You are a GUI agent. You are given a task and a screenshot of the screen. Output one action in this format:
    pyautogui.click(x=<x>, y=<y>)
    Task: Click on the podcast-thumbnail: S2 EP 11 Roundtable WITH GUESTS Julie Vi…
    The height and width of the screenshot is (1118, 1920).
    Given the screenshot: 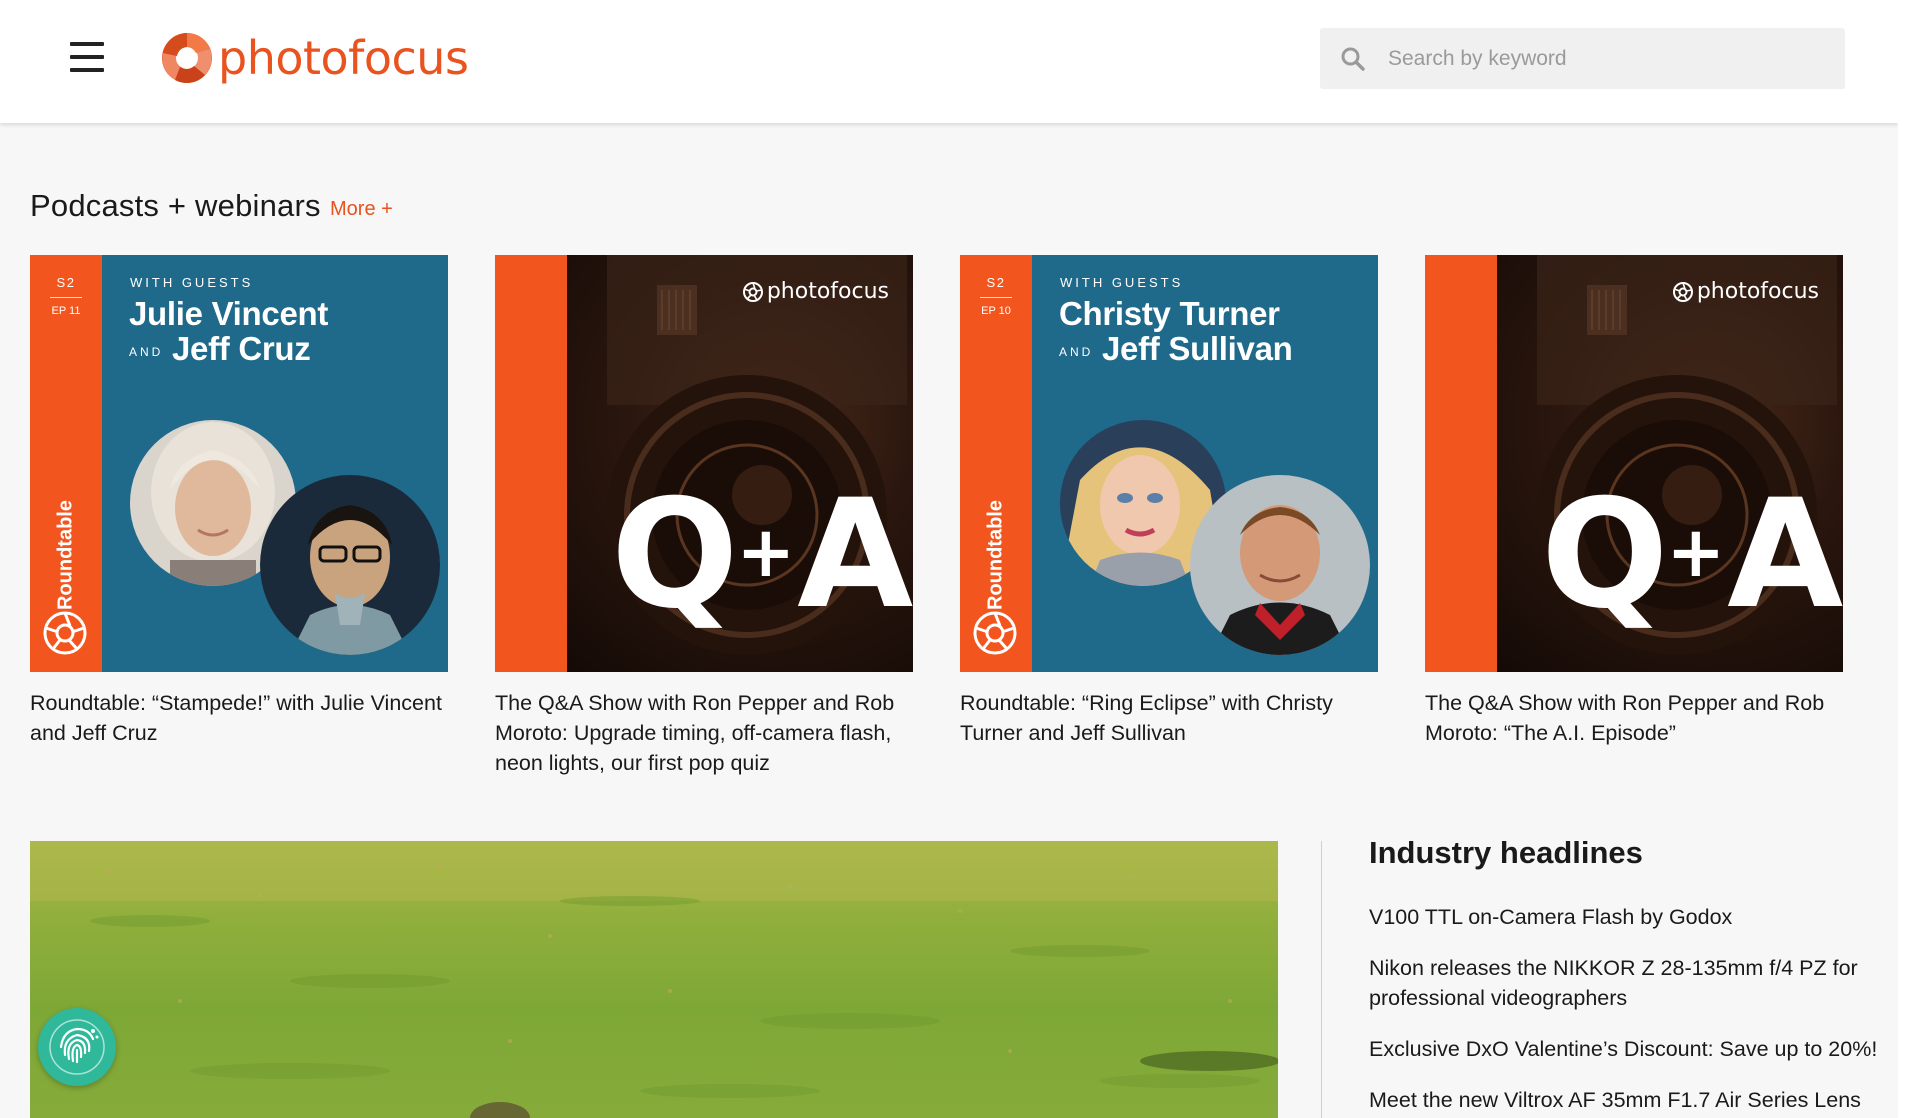 What is the action you would take?
    pyautogui.click(x=239, y=463)
    